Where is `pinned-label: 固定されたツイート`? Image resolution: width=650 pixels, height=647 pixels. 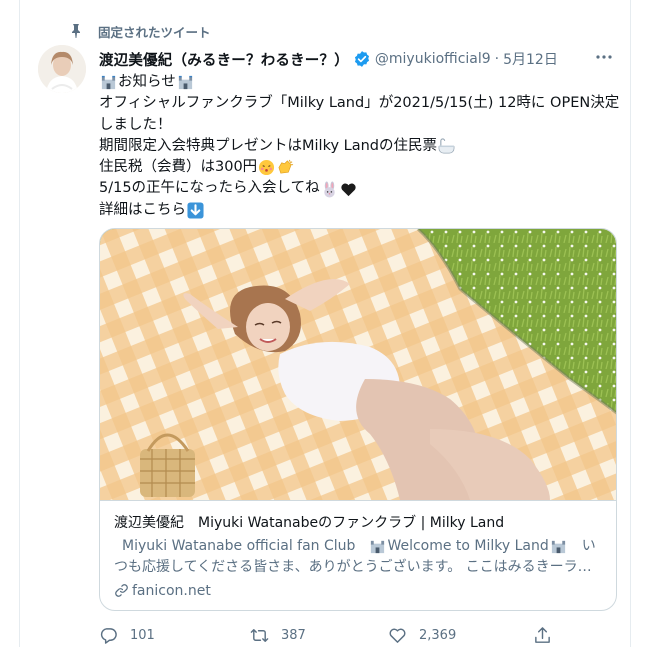 pinned-label: 固定されたツイート is located at coordinates (154, 32).